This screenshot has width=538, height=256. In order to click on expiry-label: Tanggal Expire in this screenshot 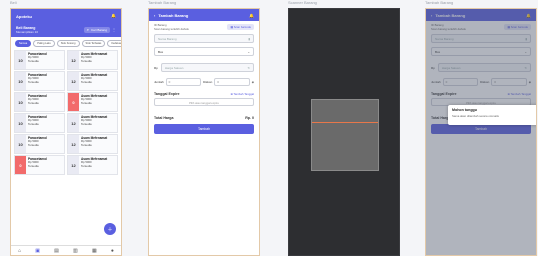, I will do `click(167, 94)`.